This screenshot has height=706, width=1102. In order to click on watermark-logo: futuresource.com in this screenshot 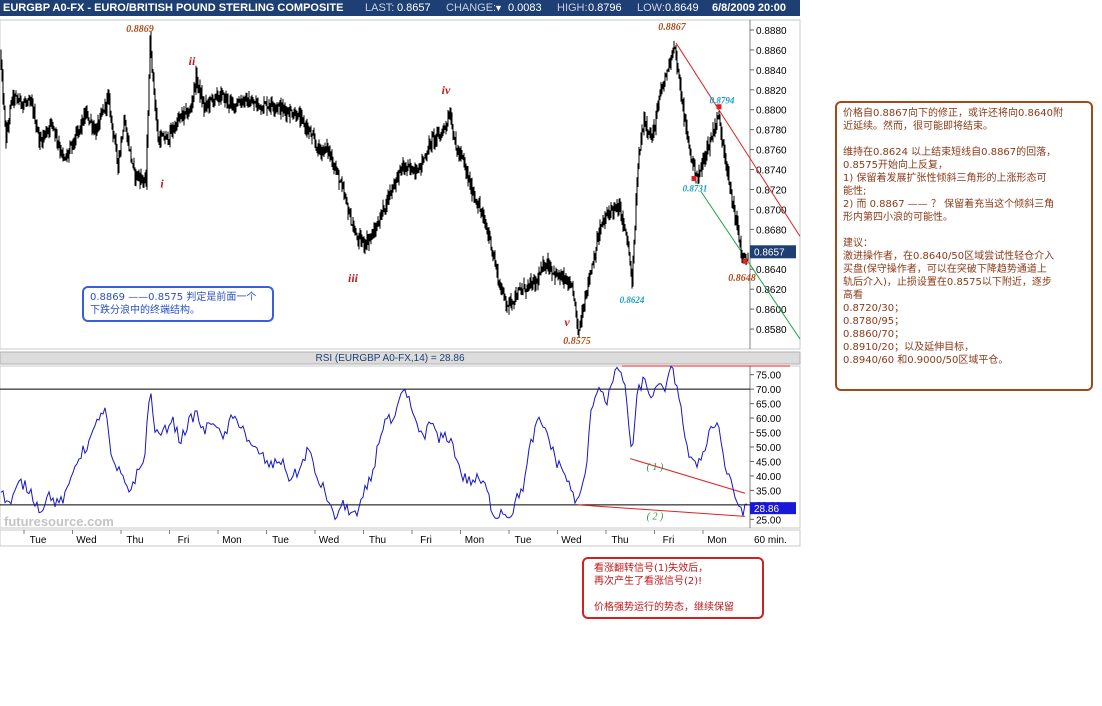, I will do `click(59, 521)`.